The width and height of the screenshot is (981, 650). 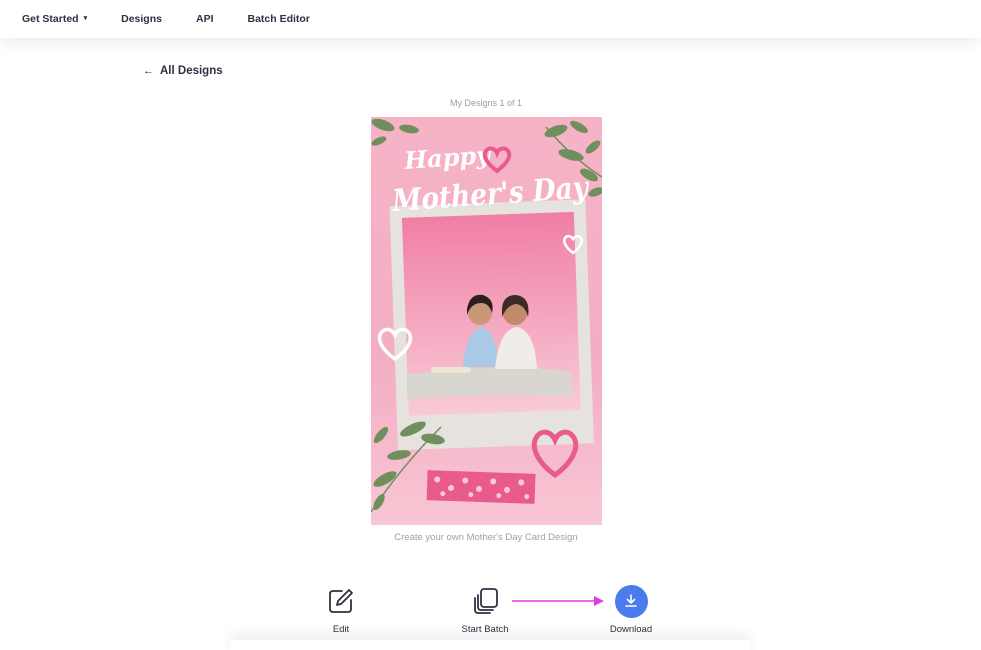 I want to click on nav-get-started: Get Started ▾, so click(x=54, y=19).